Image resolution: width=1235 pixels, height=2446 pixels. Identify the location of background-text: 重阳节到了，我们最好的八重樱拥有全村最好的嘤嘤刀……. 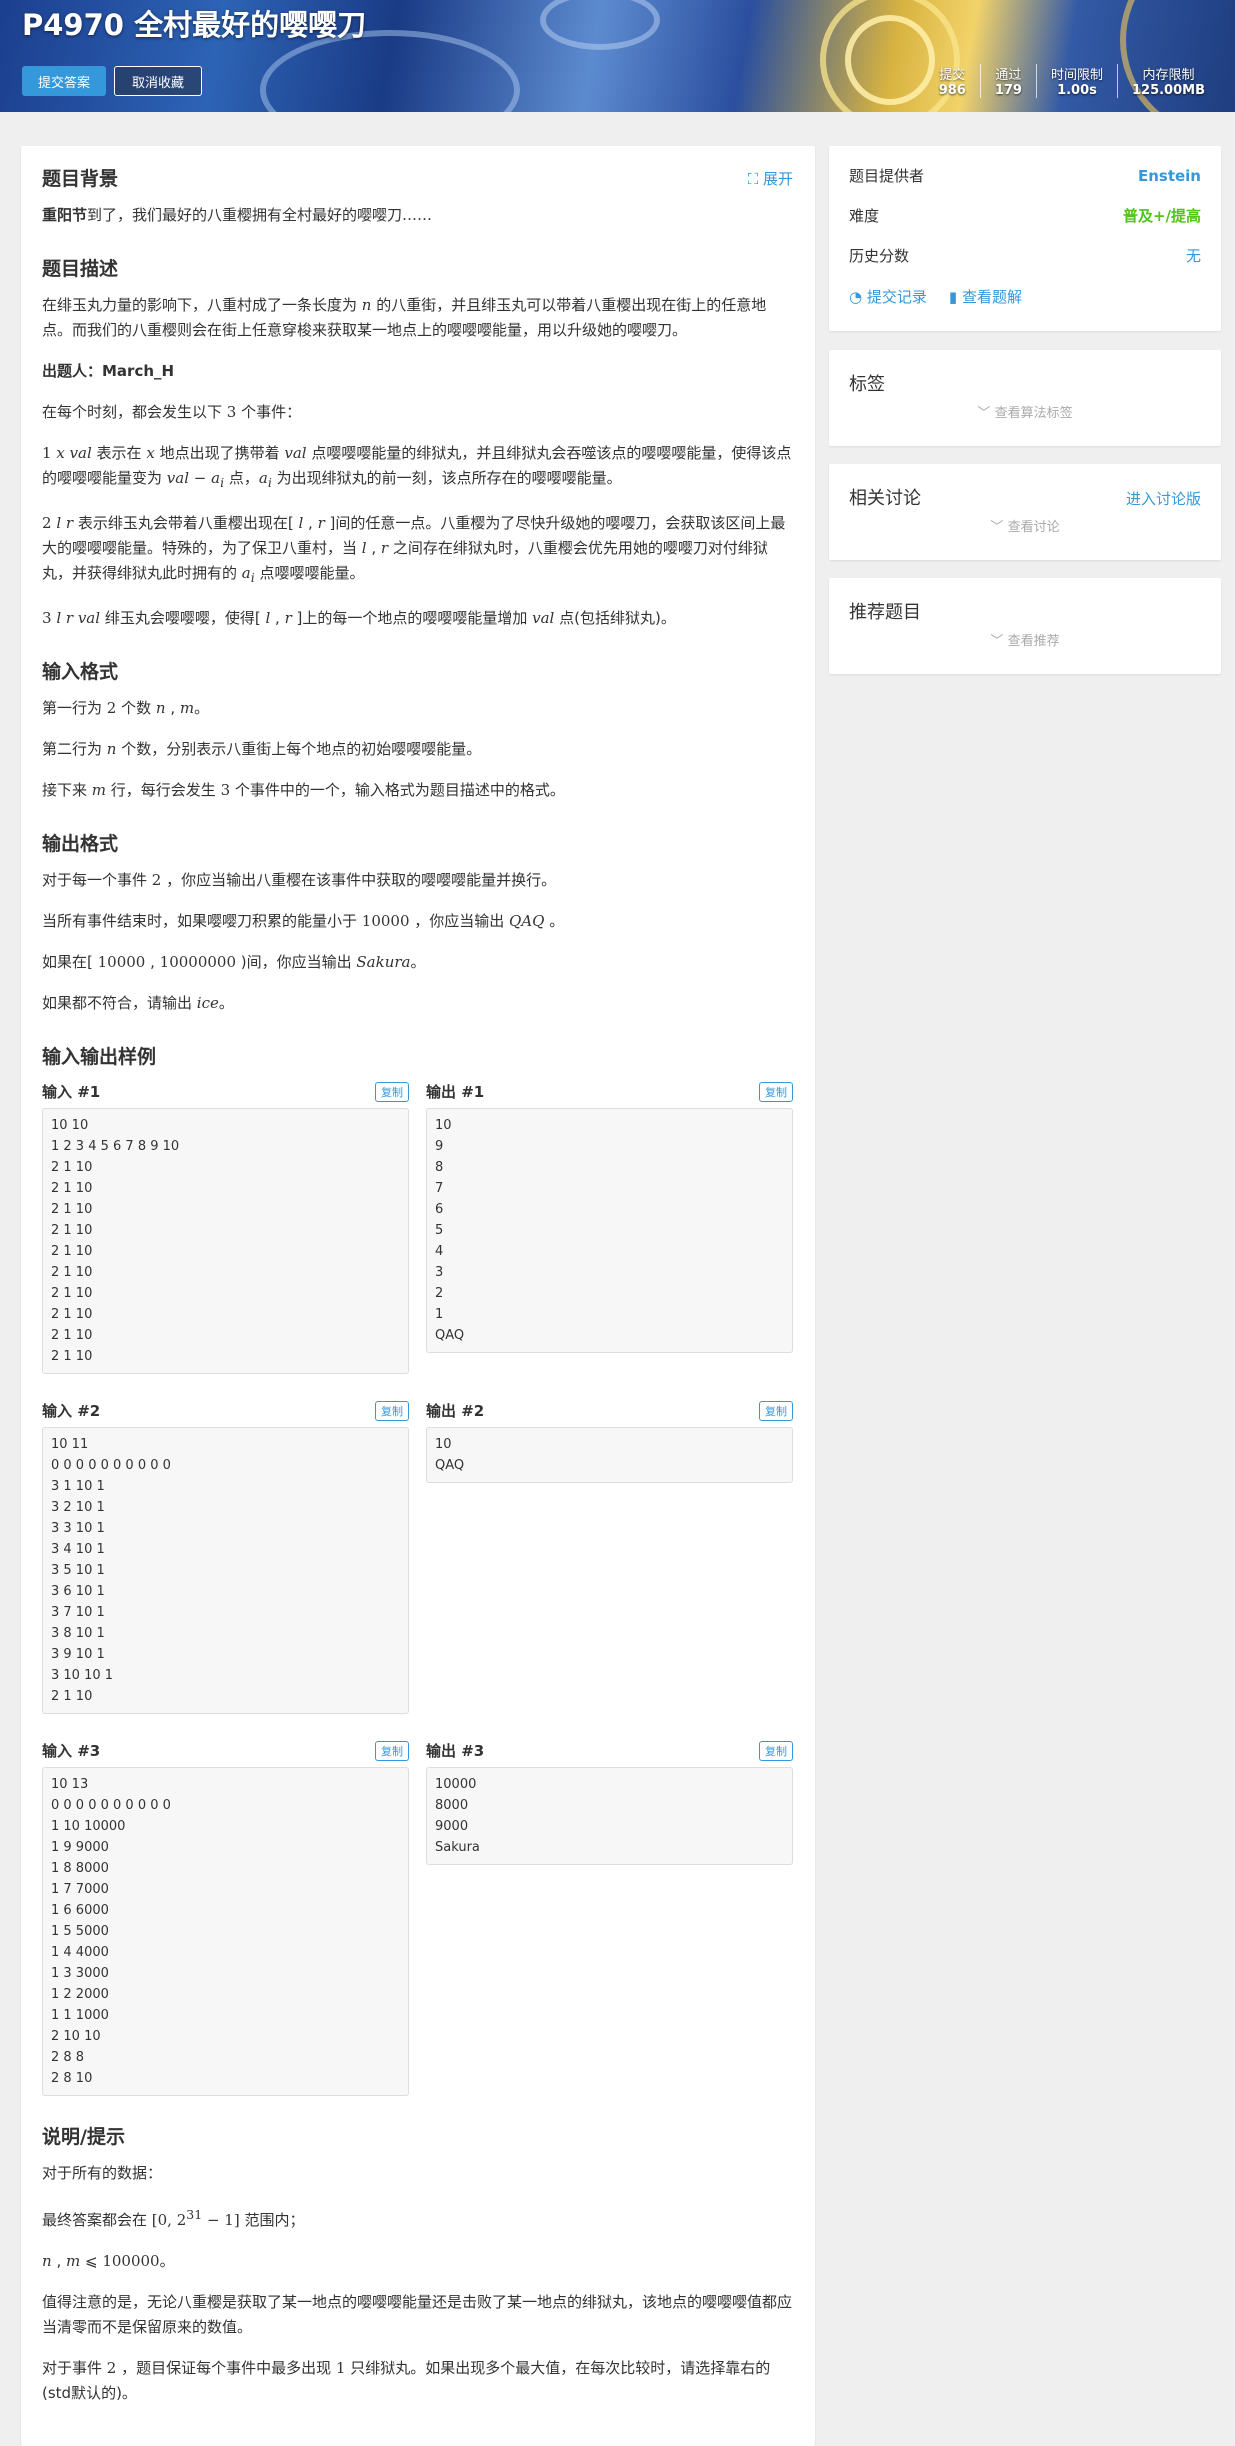
(237, 215).